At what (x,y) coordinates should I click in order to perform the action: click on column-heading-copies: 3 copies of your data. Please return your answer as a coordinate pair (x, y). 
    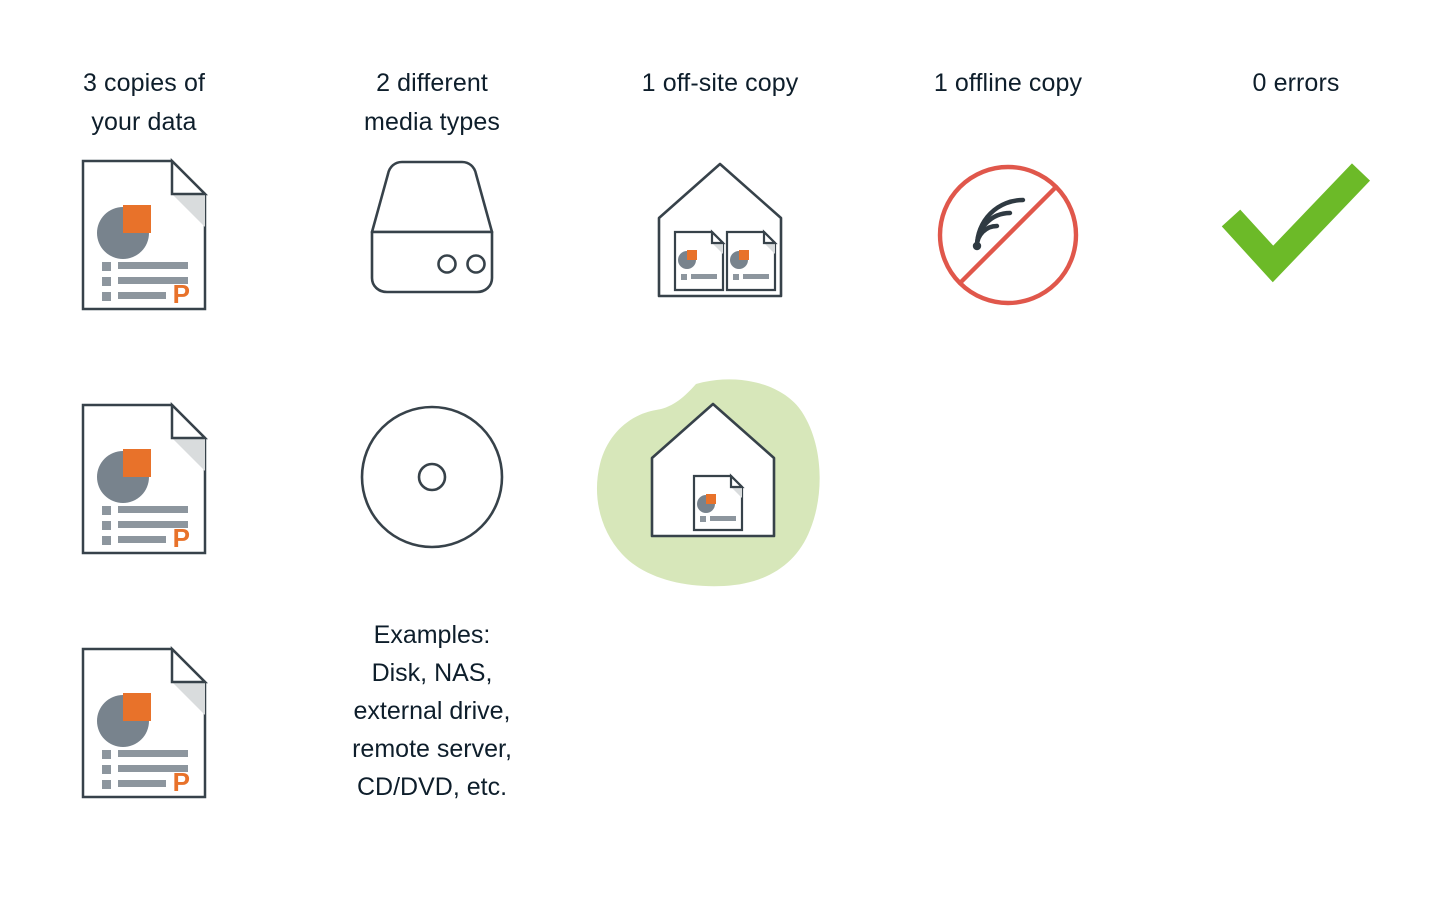
    Looking at the image, I should click on (143, 102).